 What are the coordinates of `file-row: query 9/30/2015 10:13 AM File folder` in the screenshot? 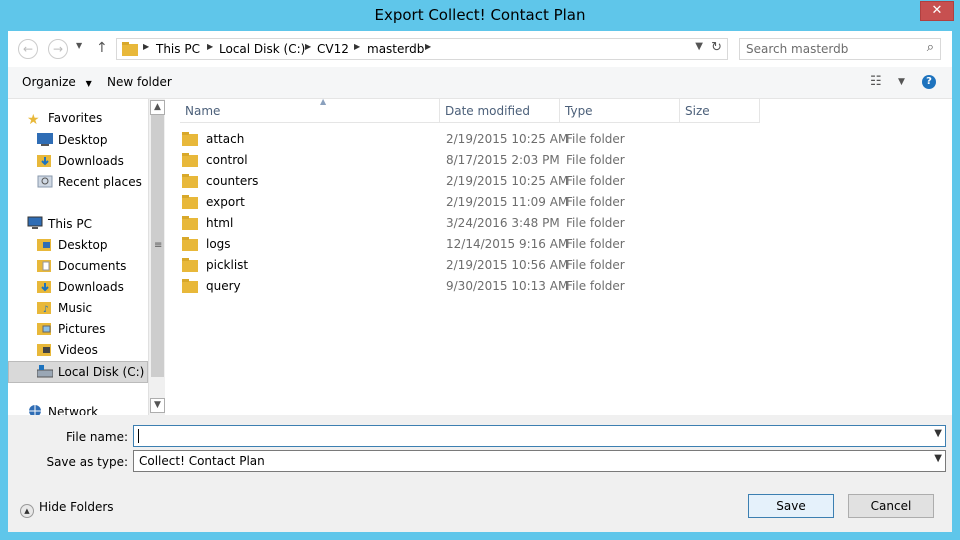 It's located at (480, 286).